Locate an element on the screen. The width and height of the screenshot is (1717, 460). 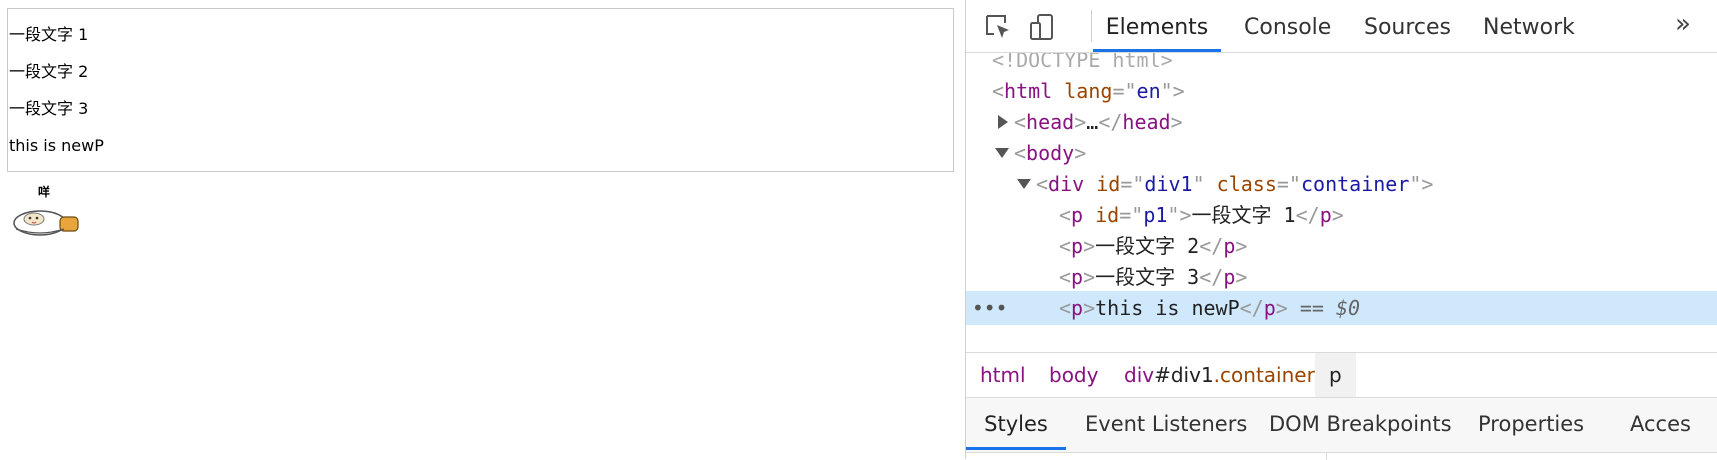
tree-html: <html lang="en"> is located at coordinates (1341, 91).